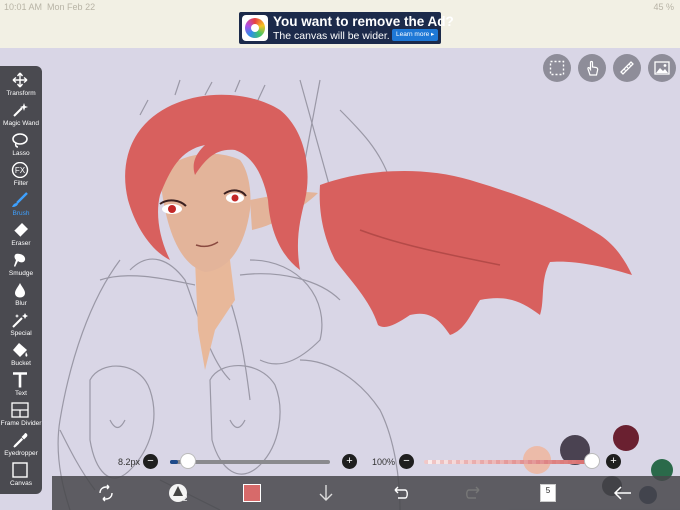 The height and width of the screenshot is (510, 680). Describe the element at coordinates (349, 461) in the screenshot. I see `brush-size-increase-button: +` at that location.